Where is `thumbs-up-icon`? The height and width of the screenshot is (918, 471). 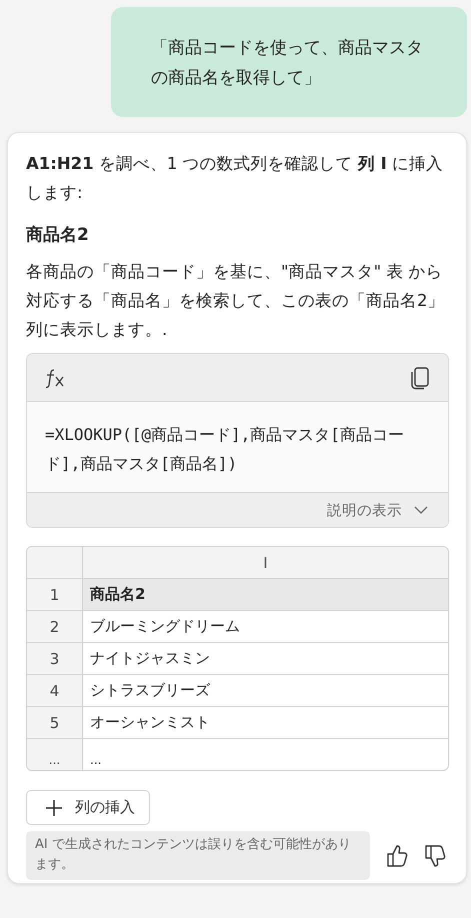
thumbs-up-icon is located at coordinates (397, 856).